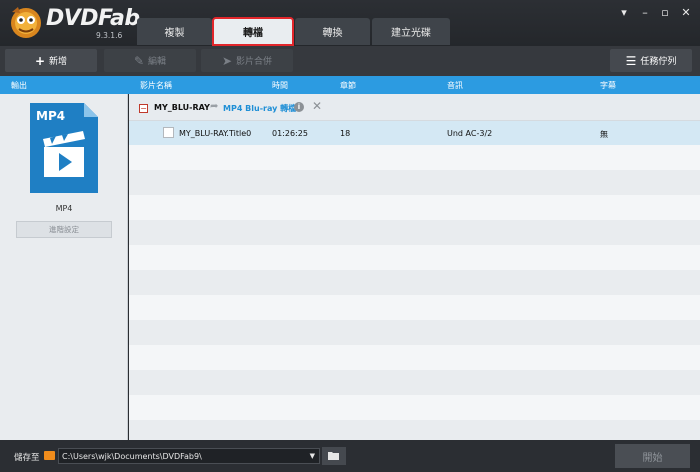 This screenshot has height=472, width=700. I want to click on merge-button: ➤ 影片合併, so click(247, 60).